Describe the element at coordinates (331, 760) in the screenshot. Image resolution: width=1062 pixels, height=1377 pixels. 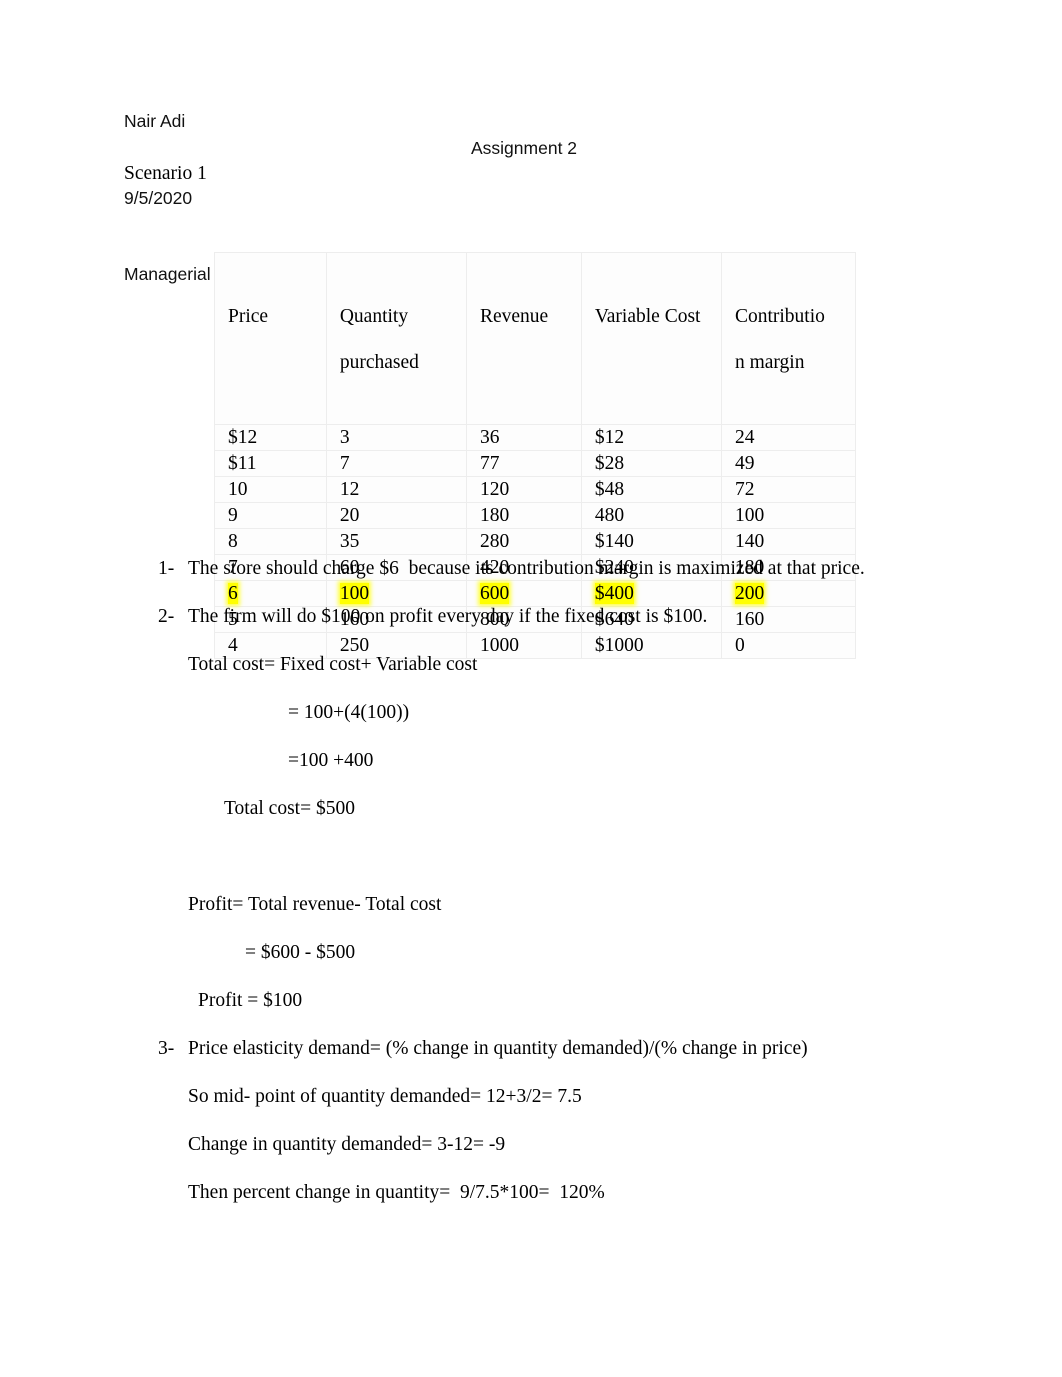
I see `total-cost-expansion: =100 +400` at that location.